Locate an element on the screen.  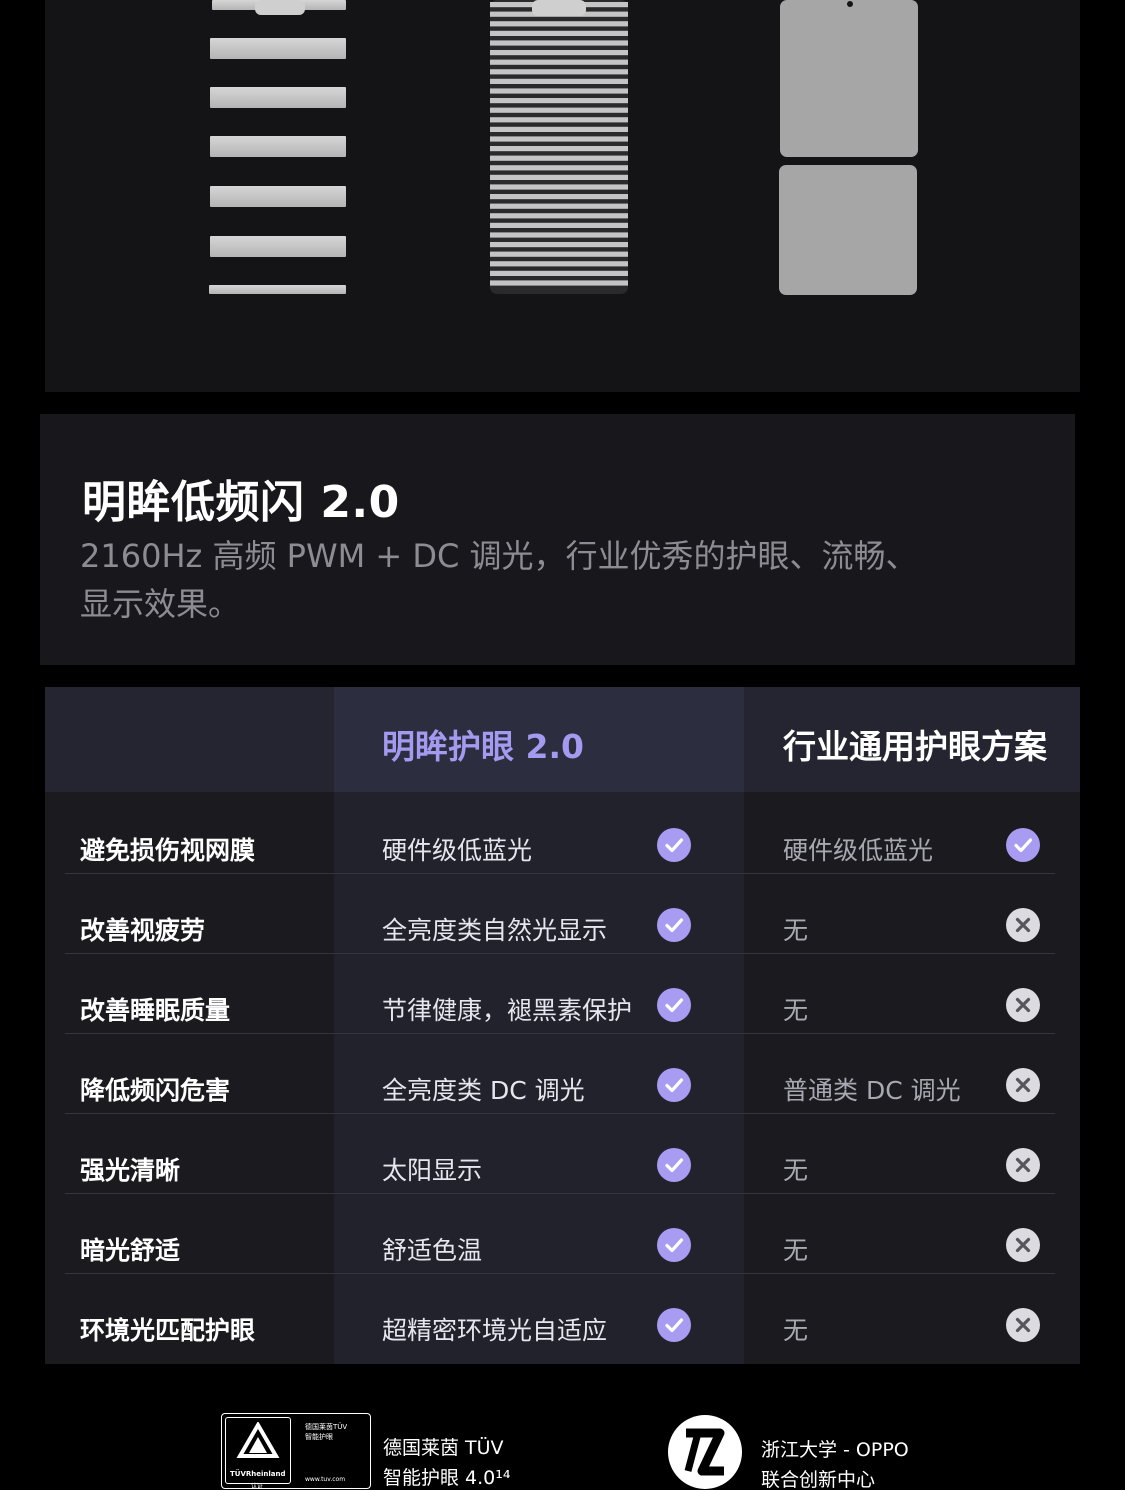
tuv-badge-url: www.tuv.com is located at coordinates (325, 1479).